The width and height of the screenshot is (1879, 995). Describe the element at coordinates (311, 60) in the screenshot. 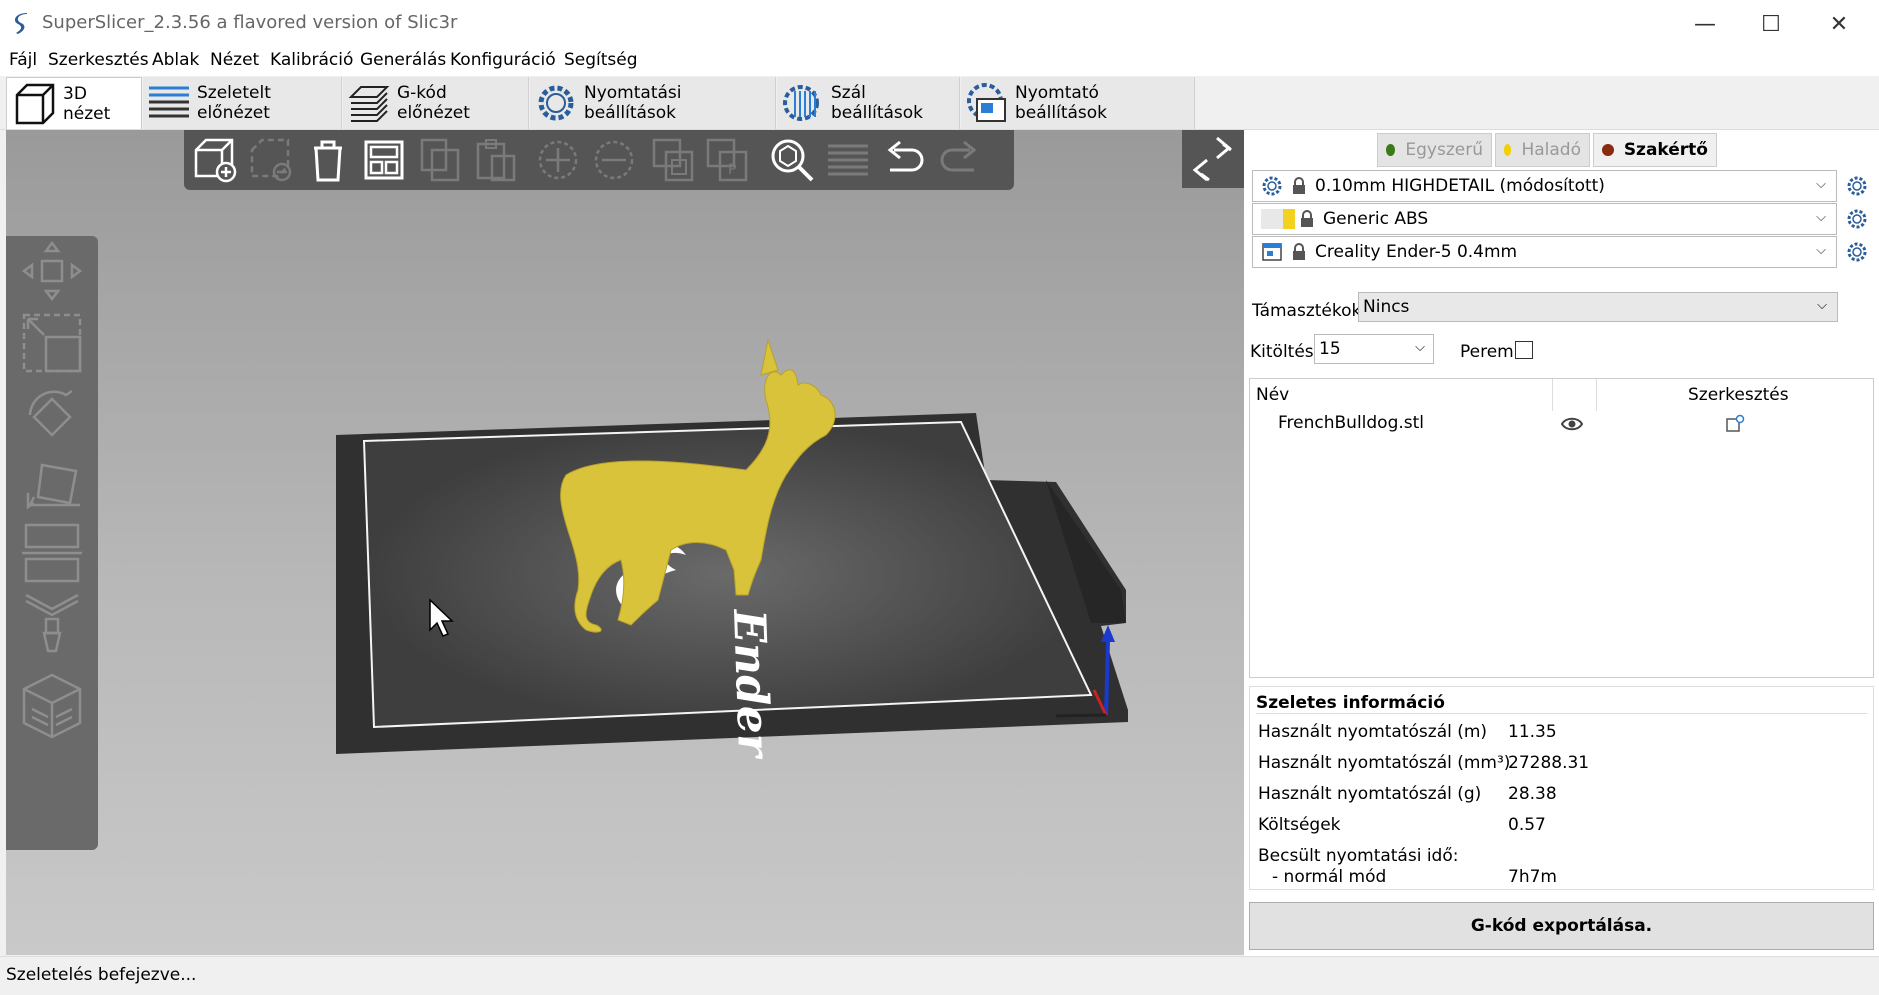

I see `menu-calibration: Kalibráció` at that location.